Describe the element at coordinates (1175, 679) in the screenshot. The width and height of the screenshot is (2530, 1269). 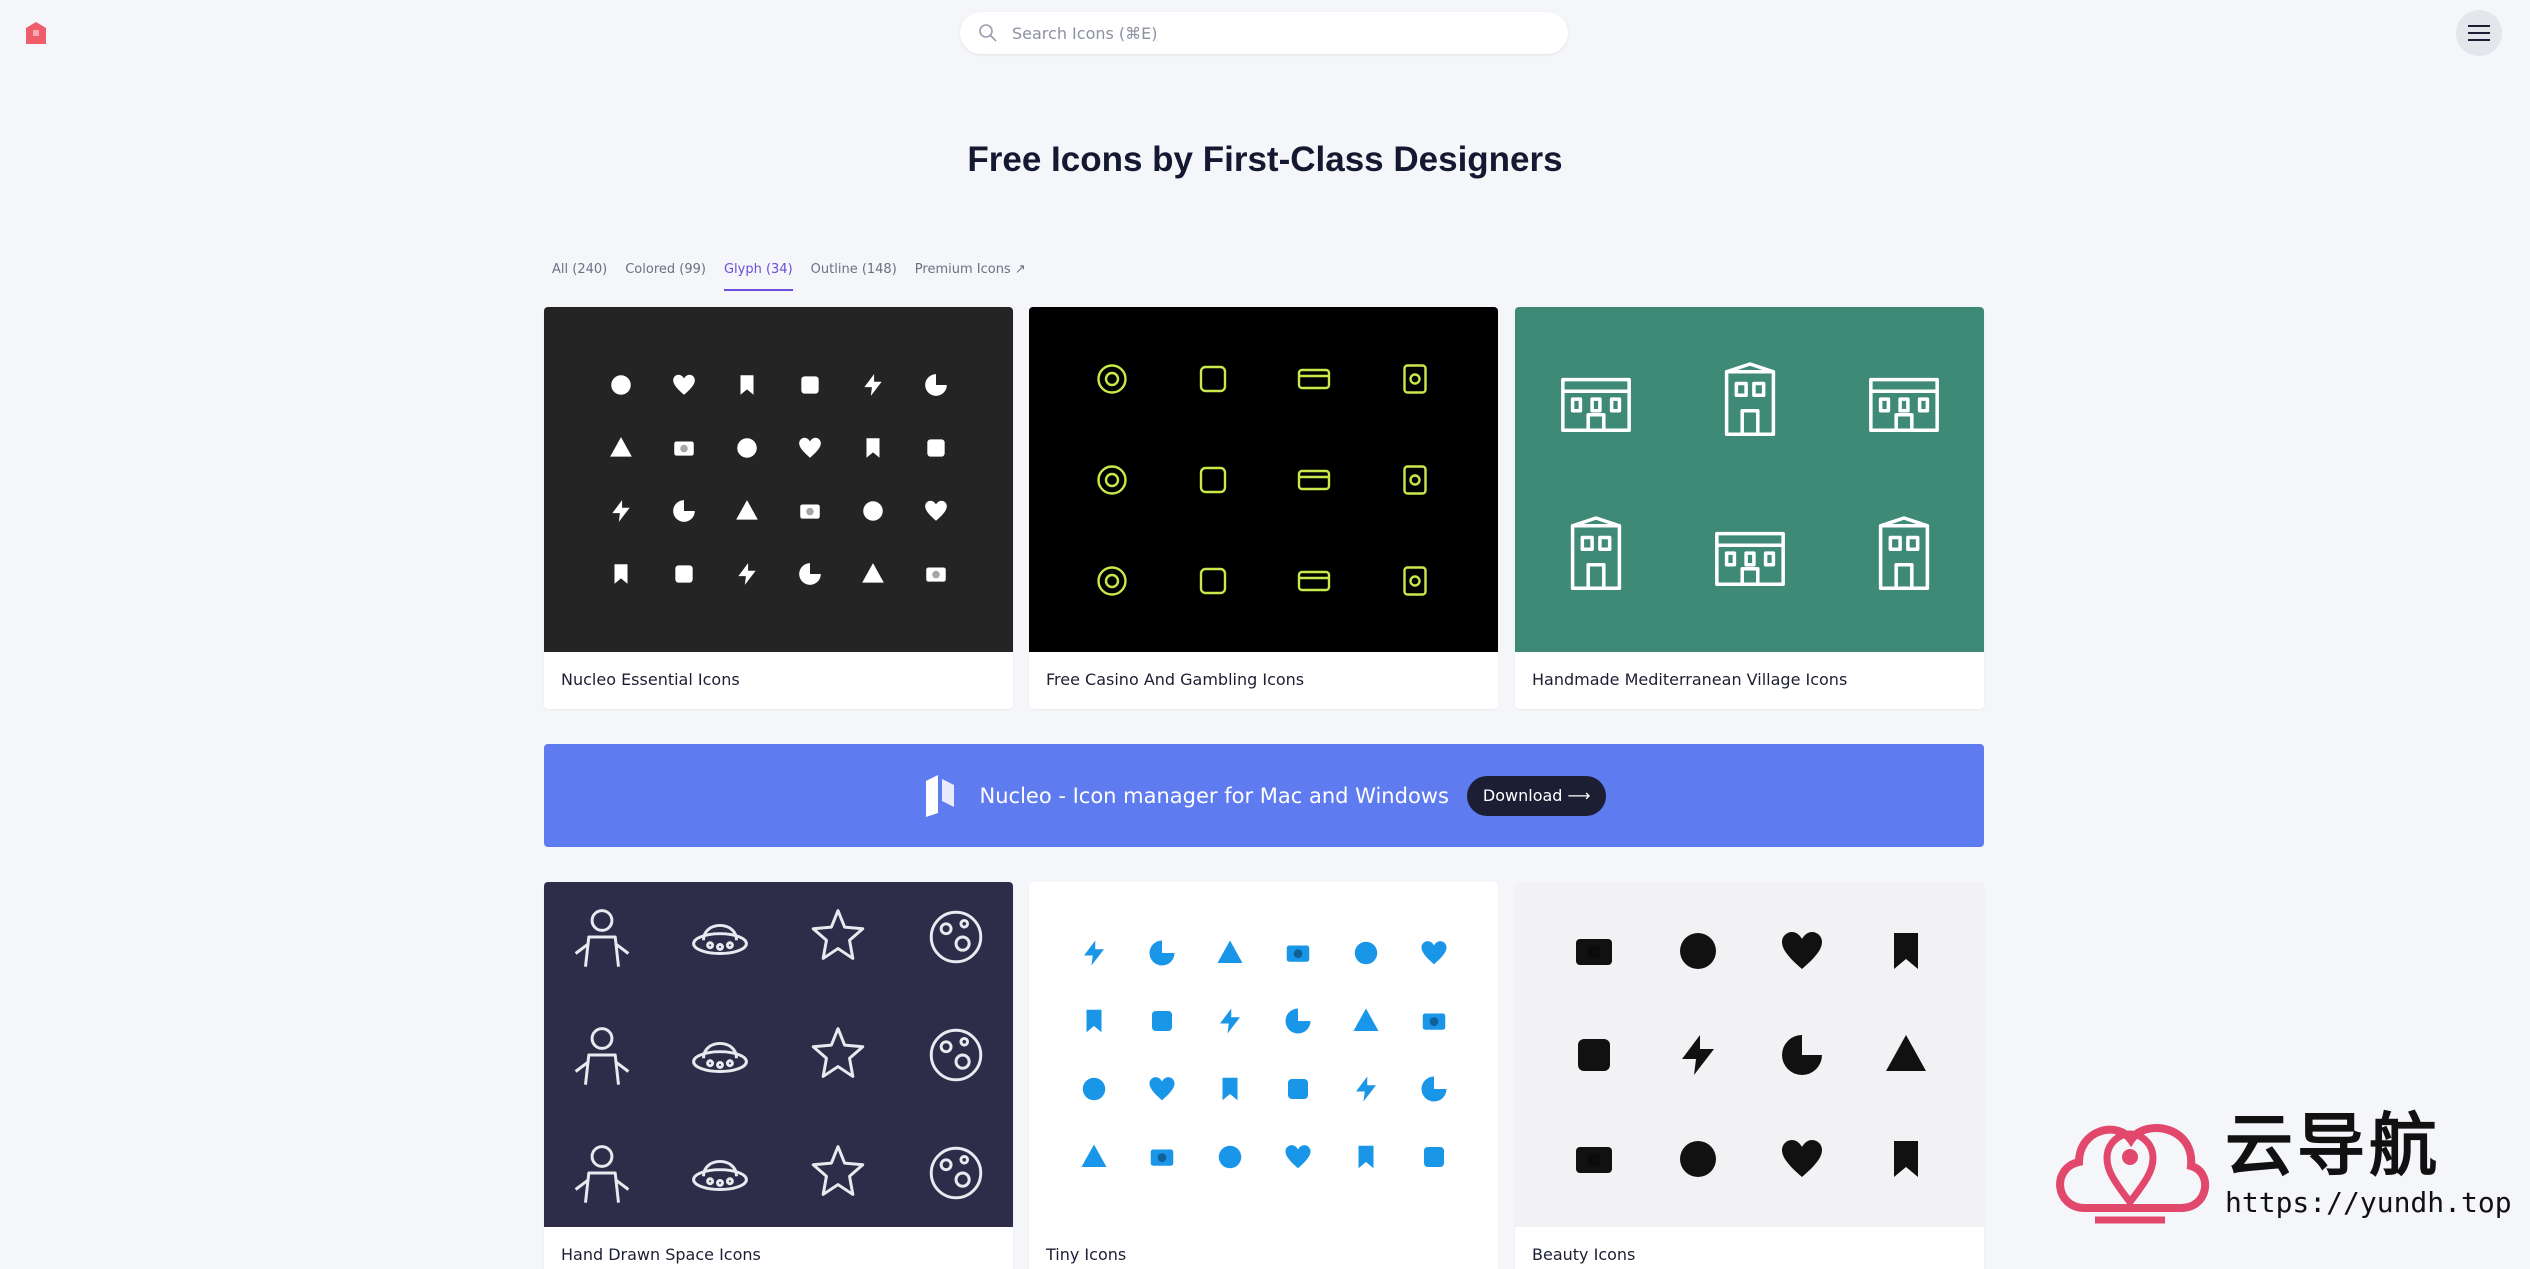
I see `icon-pack-name: Free Casino And Gambling Icons` at that location.